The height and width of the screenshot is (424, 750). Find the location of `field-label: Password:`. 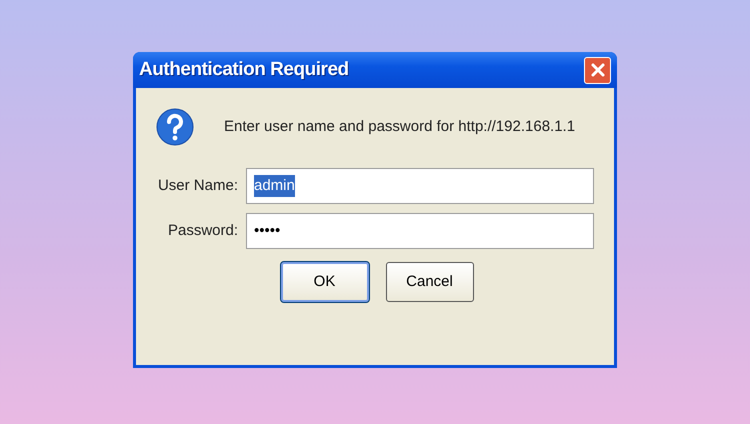

field-label: Password: is located at coordinates (202, 230).